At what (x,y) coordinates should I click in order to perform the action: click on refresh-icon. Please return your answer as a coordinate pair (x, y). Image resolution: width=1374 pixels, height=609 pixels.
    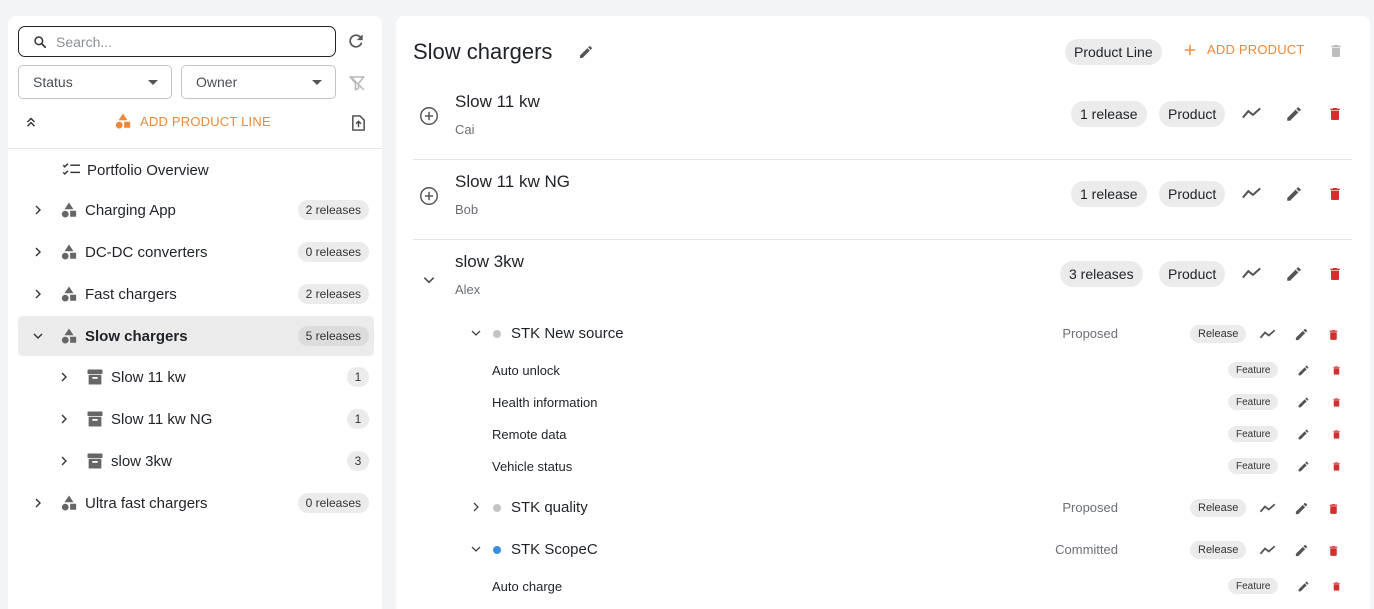
    Looking at the image, I should click on (356, 41).